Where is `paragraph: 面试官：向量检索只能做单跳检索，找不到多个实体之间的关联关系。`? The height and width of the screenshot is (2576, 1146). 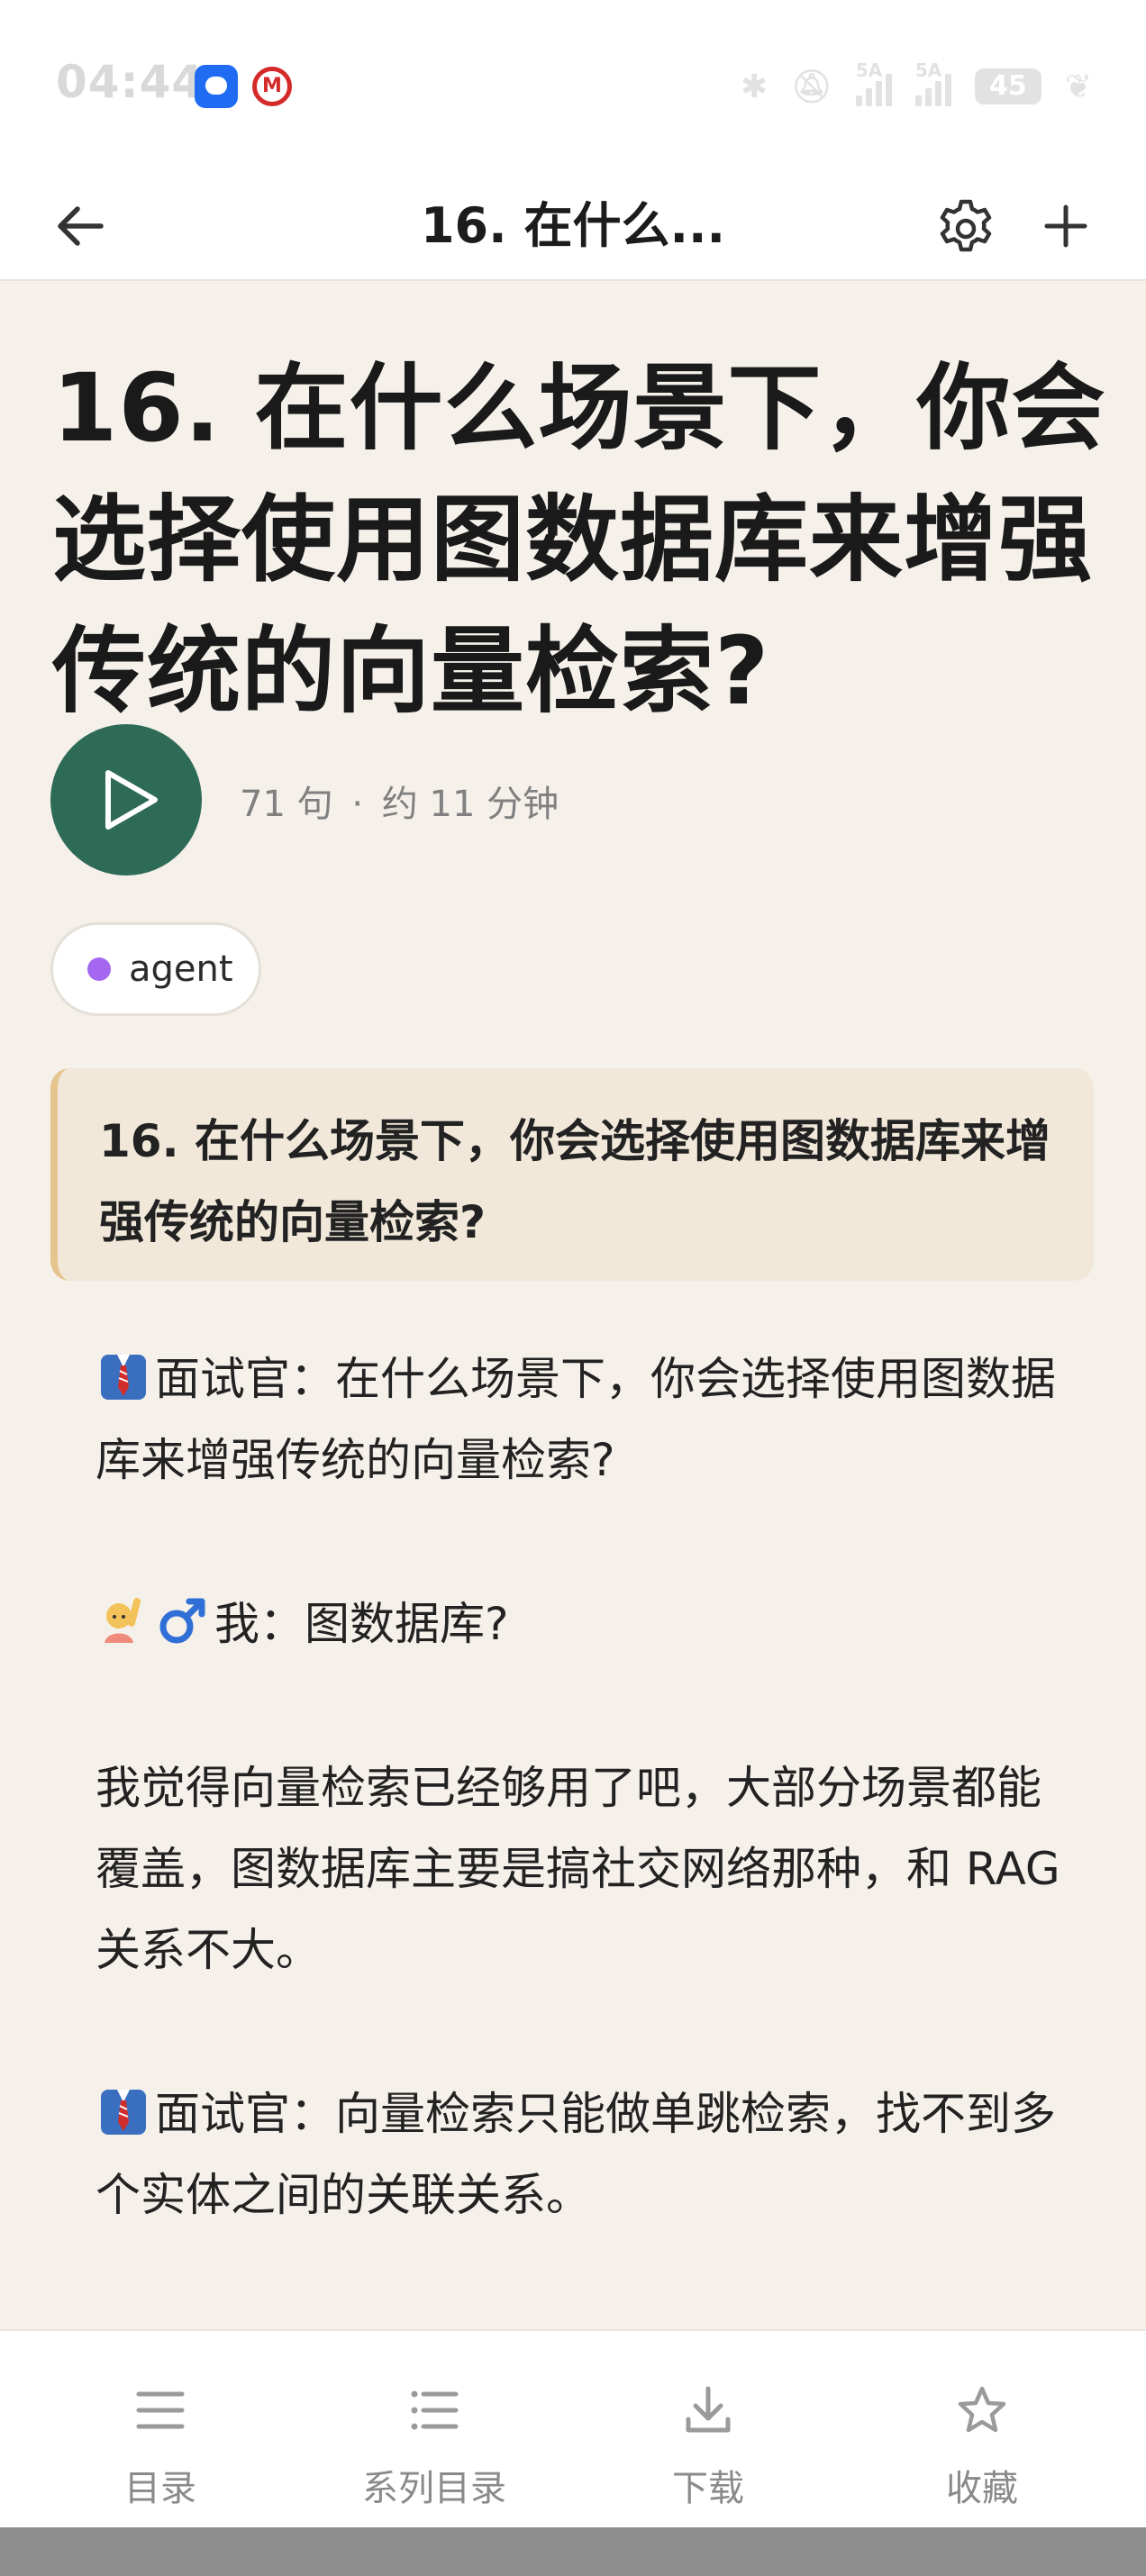
paragraph: 面试官：向量检索只能做单跳检索，找不到多个实体之间的关联关系。 is located at coordinates (587, 2154).